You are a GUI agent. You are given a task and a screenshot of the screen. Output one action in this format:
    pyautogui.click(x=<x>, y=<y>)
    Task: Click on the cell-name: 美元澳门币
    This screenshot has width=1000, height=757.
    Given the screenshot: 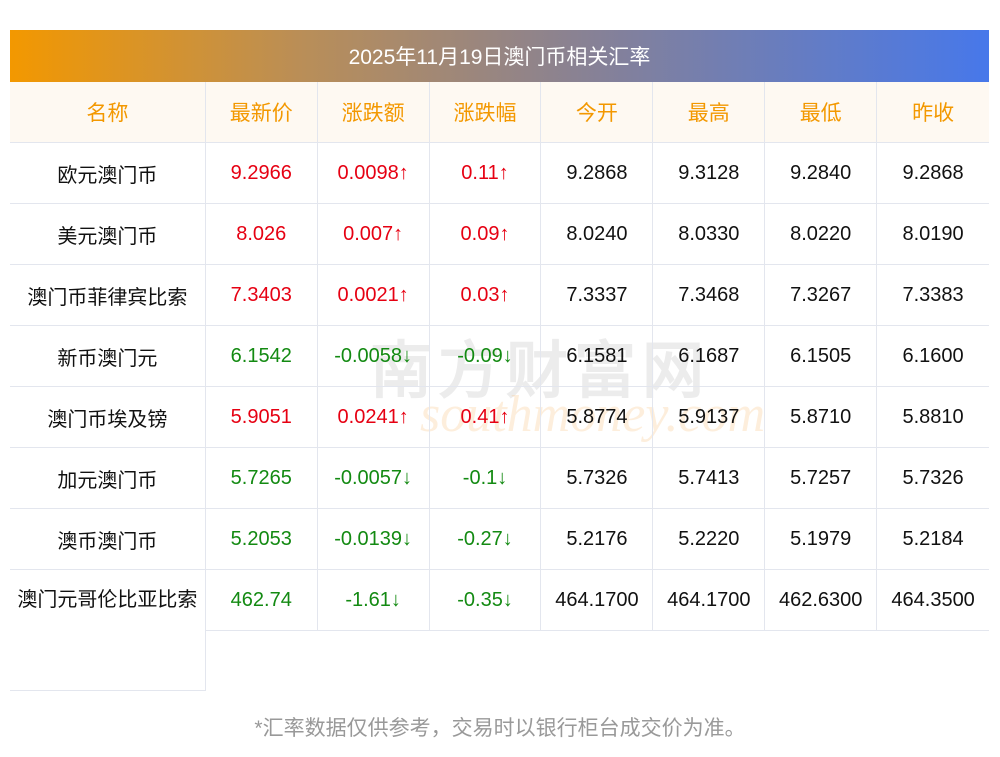 What is the action you would take?
    pyautogui.click(x=108, y=234)
    